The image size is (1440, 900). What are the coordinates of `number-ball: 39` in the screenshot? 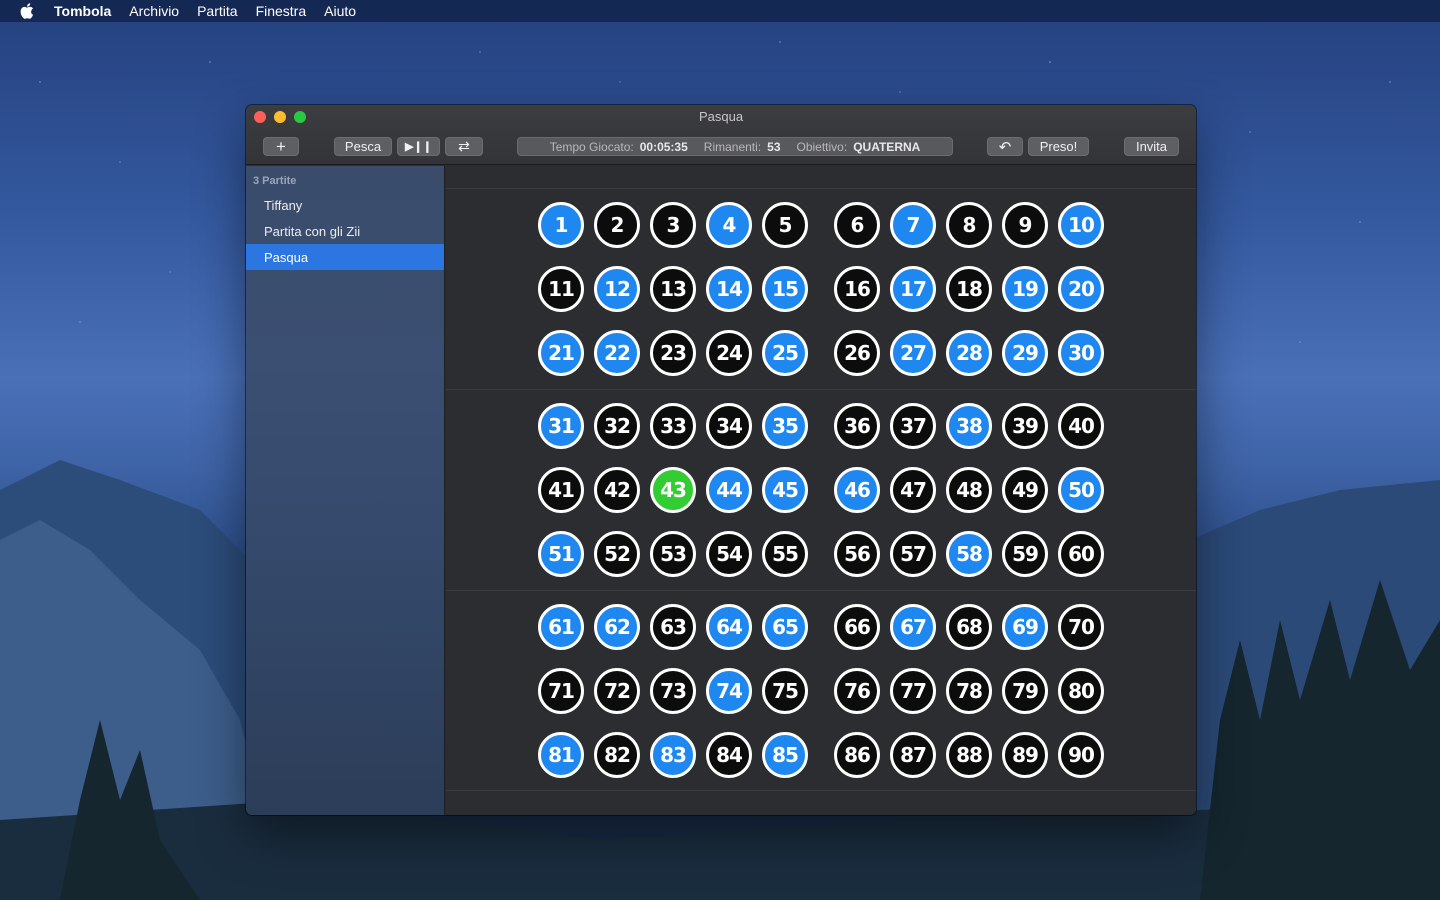 It's located at (1025, 426).